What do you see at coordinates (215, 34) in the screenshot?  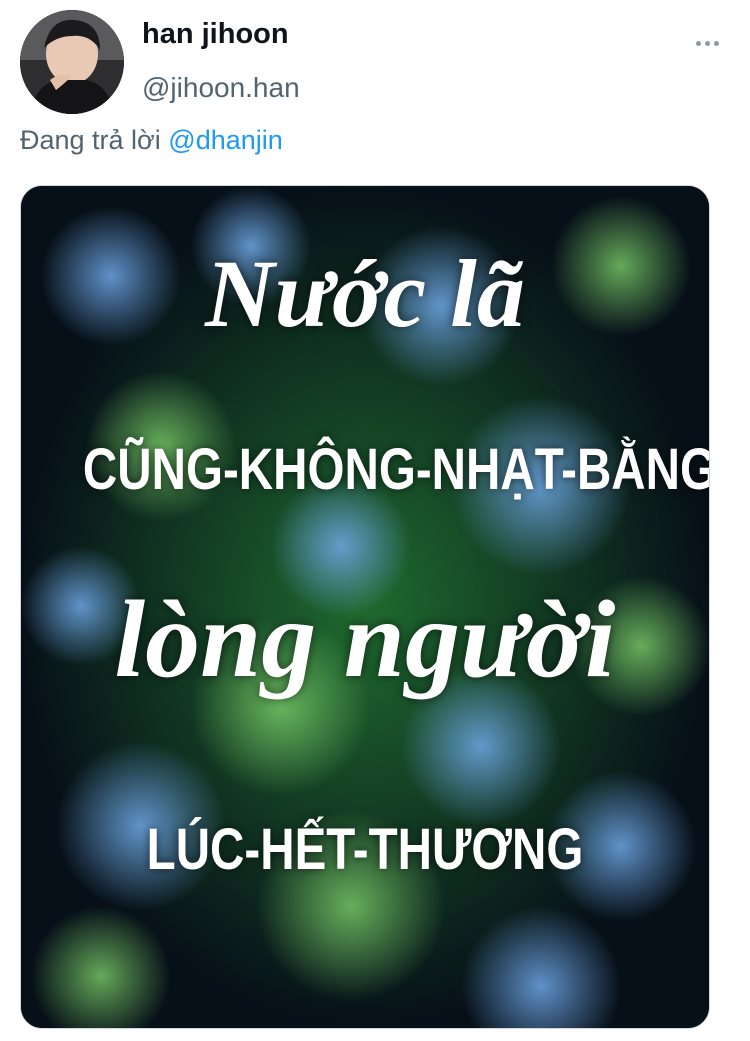 I see `author-name: han jihoon` at bounding box center [215, 34].